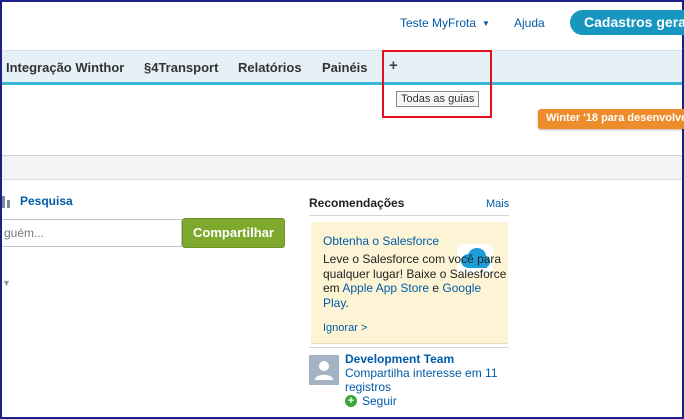 The width and height of the screenshot is (684, 419). What do you see at coordinates (385, 288) in the screenshot?
I see `app-store-link: Apple App Store` at bounding box center [385, 288].